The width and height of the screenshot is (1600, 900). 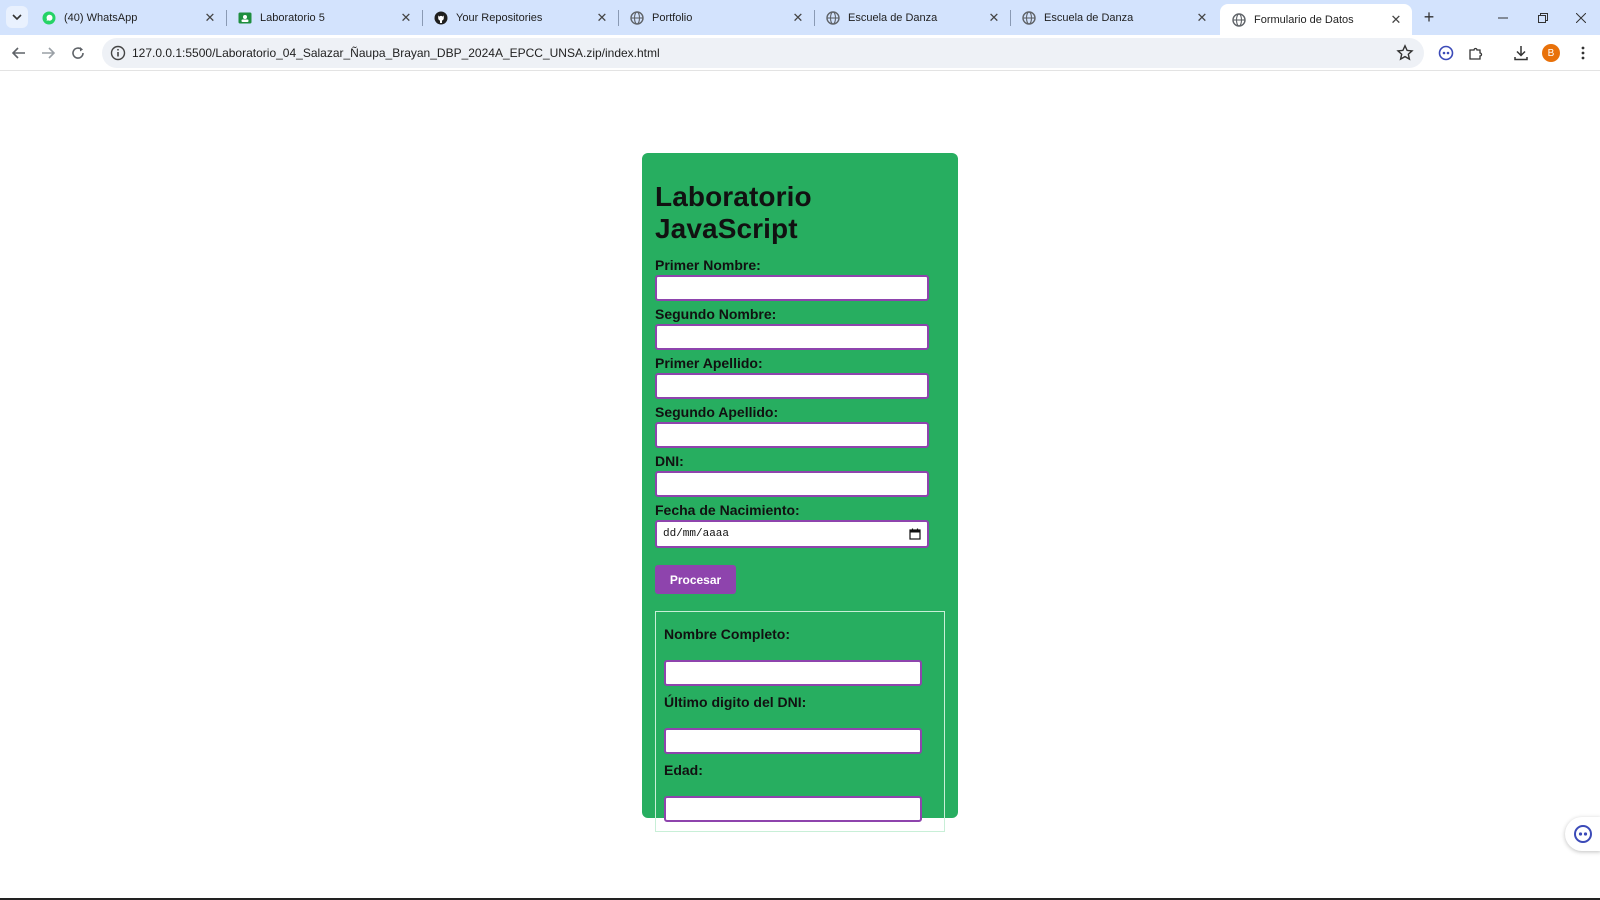 I want to click on more-vert-icon, so click(x=1583, y=53).